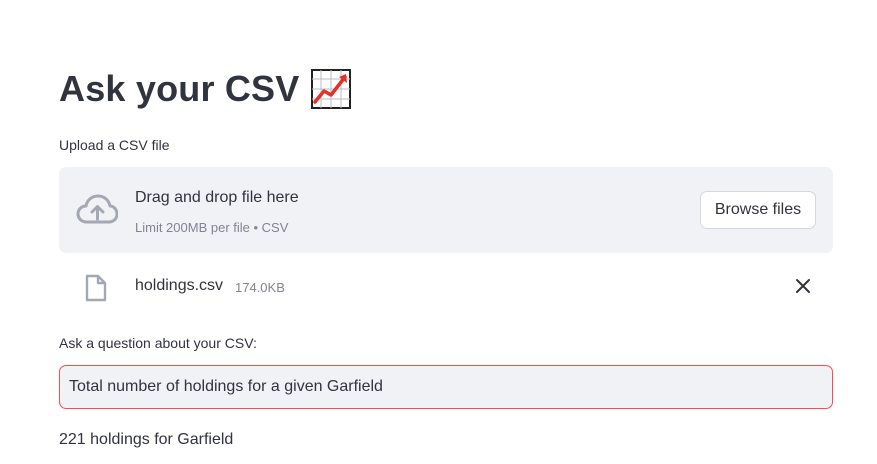 This screenshot has width=877, height=464. What do you see at coordinates (96, 288) in the screenshot?
I see `file-icon` at bounding box center [96, 288].